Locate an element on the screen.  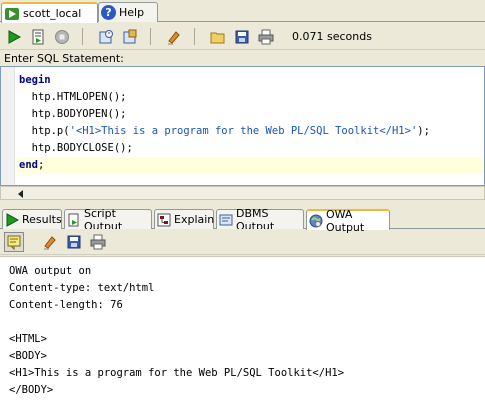
output-line: OWA output on is located at coordinates (50, 271).